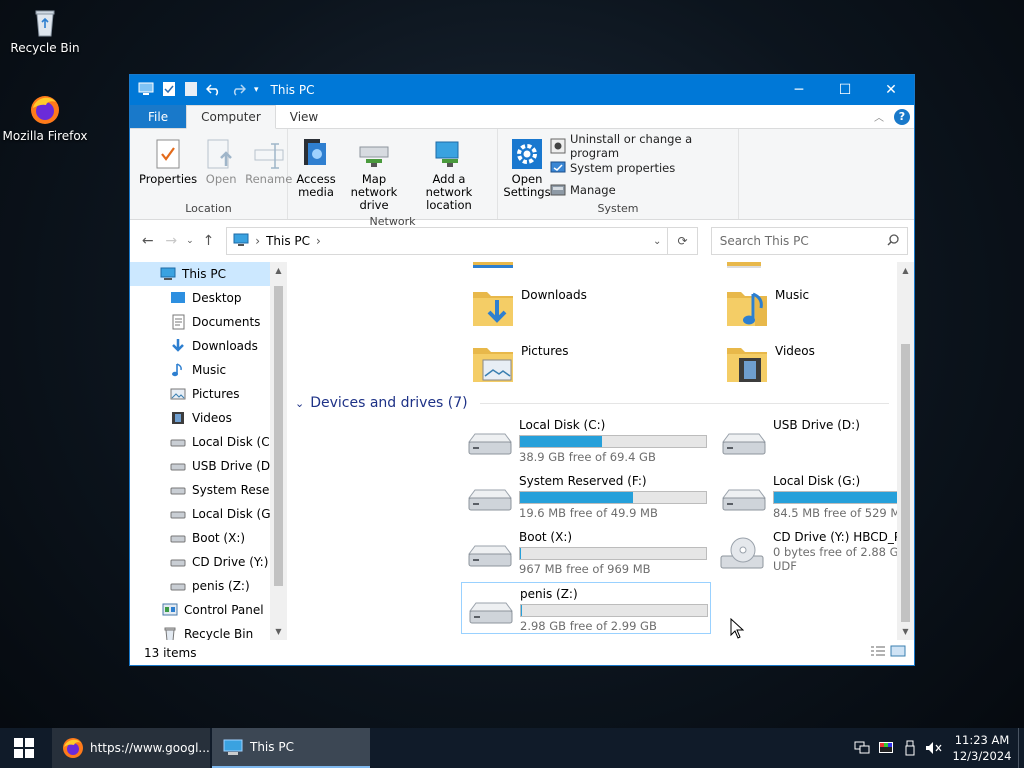 Image resolution: width=1024 pixels, height=768 pixels. What do you see at coordinates (168, 167) in the screenshot?
I see `properties-button: Properties` at bounding box center [168, 167].